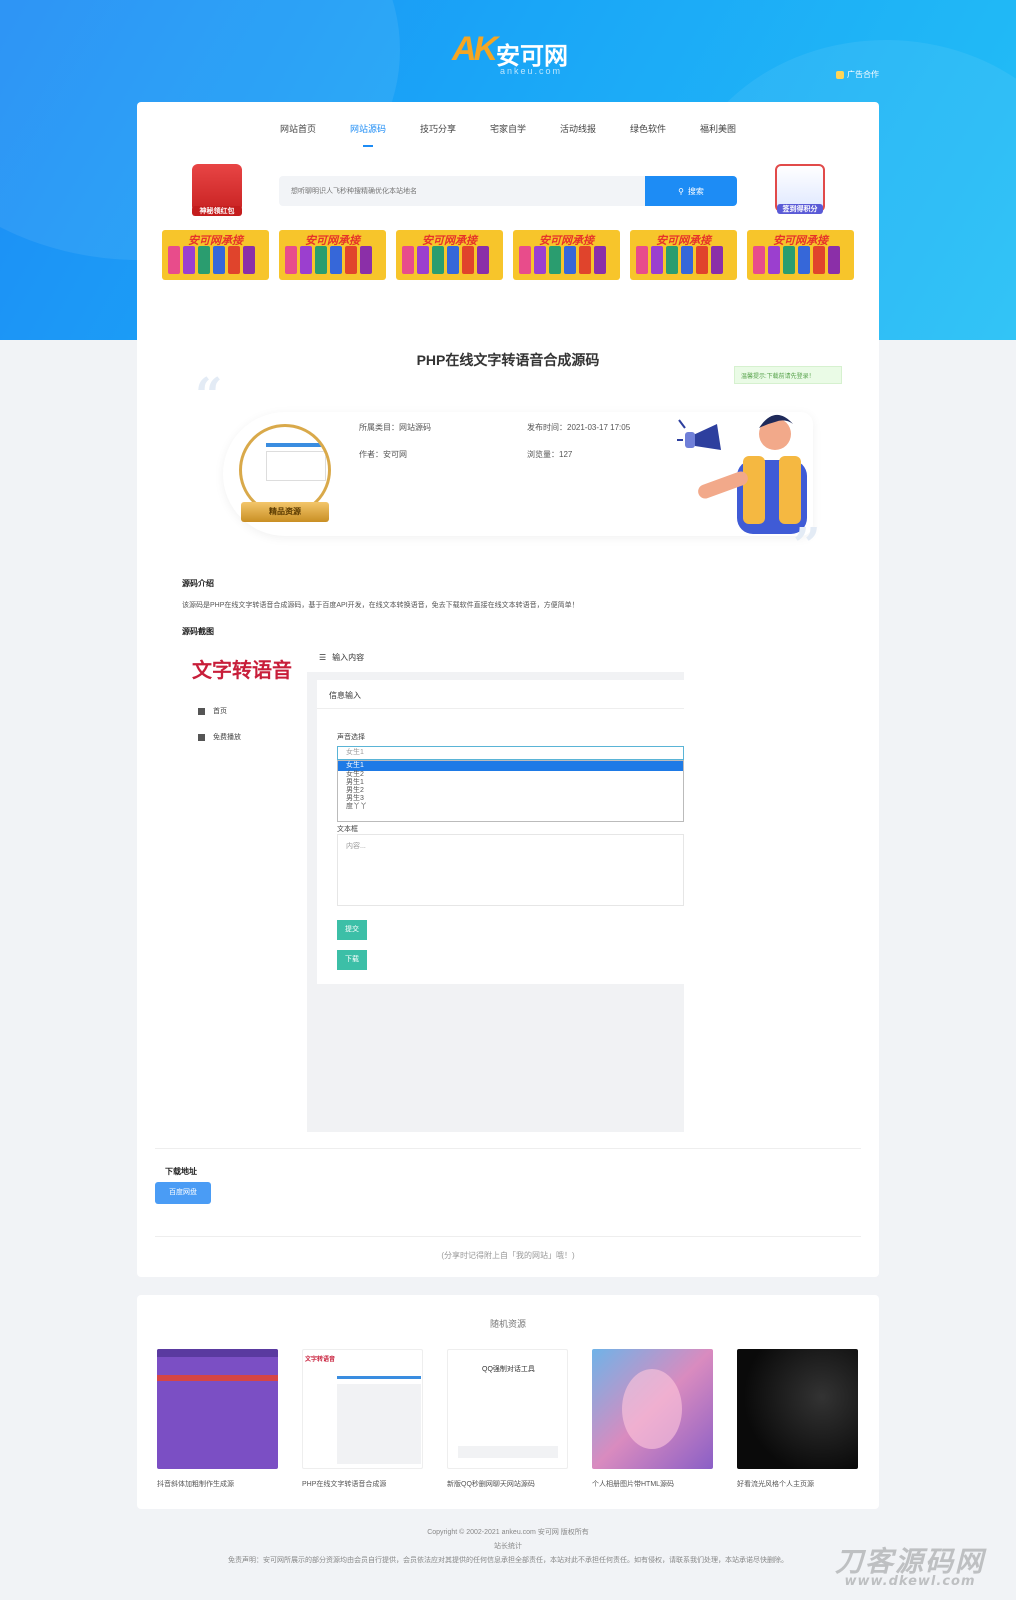 The image size is (1016, 1600). I want to click on intro-heading: 源码介绍, so click(198, 583).